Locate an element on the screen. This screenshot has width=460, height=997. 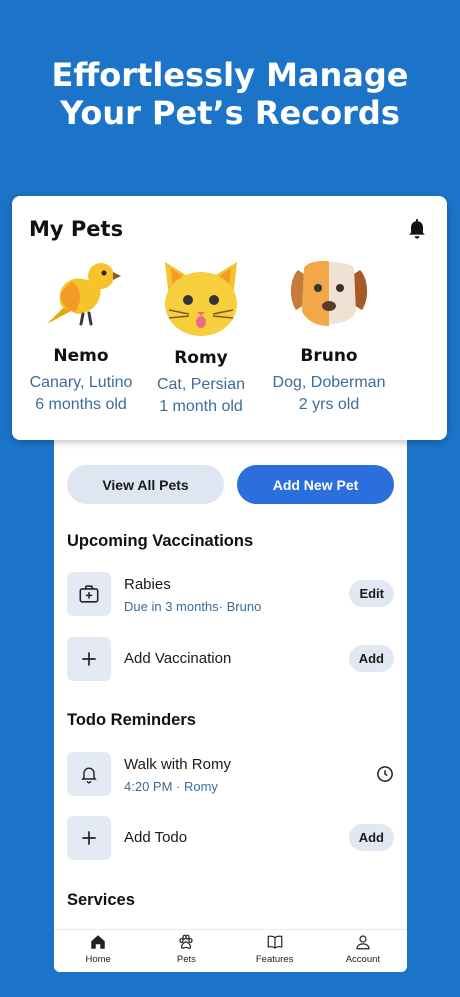
pet-name: Bruno is located at coordinates (329, 356).